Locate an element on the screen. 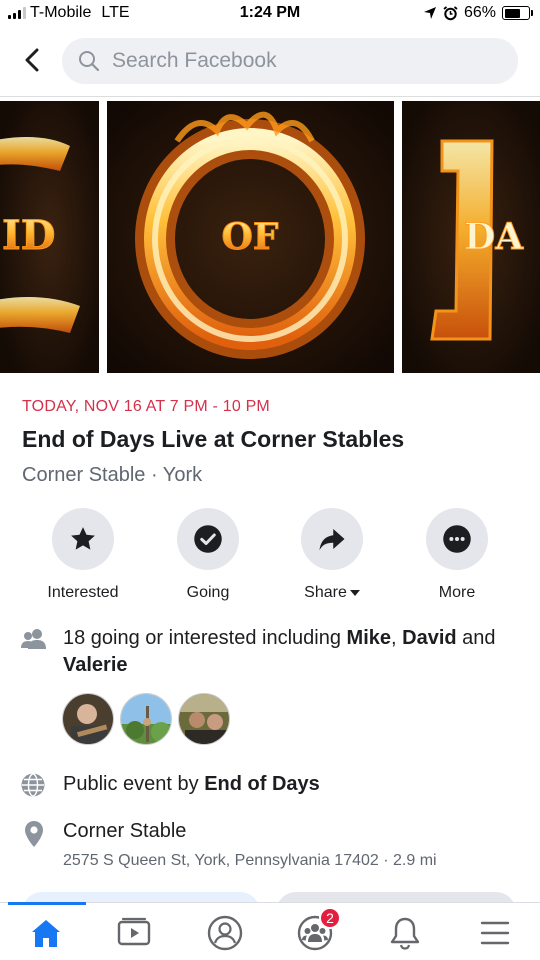 The image size is (540, 960). attendance-and: and is located at coordinates (476, 638).